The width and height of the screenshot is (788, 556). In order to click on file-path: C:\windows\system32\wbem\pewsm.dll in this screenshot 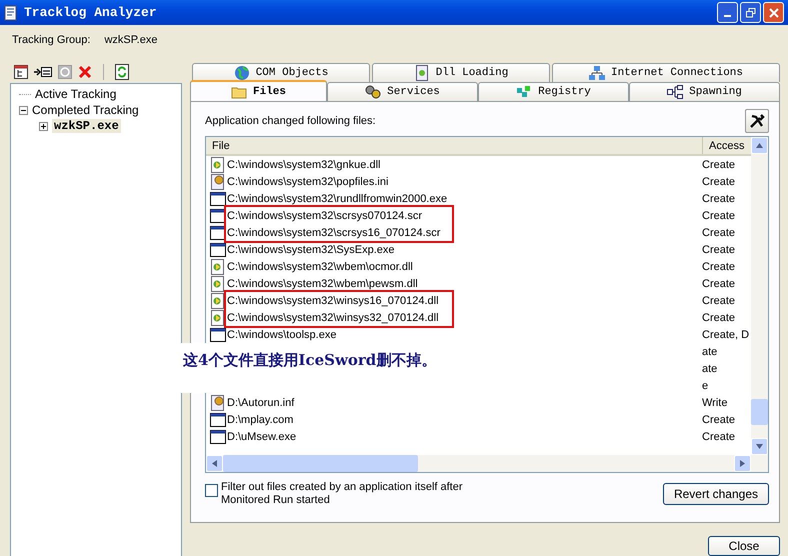, I will do `click(322, 284)`.